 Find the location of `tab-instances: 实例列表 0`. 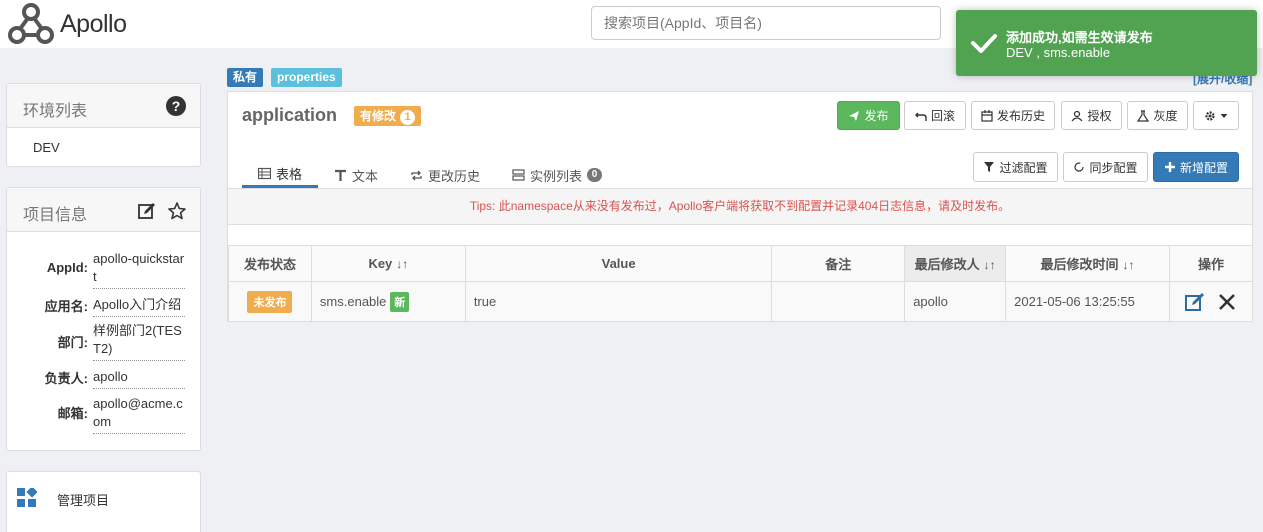

tab-instances: 实例列表 0 is located at coordinates (557, 175).